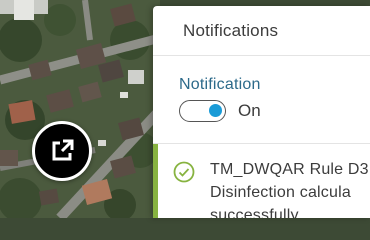 The image size is (370, 240). Describe the element at coordinates (249, 110) in the screenshot. I see `toggle-state-label: On` at that location.